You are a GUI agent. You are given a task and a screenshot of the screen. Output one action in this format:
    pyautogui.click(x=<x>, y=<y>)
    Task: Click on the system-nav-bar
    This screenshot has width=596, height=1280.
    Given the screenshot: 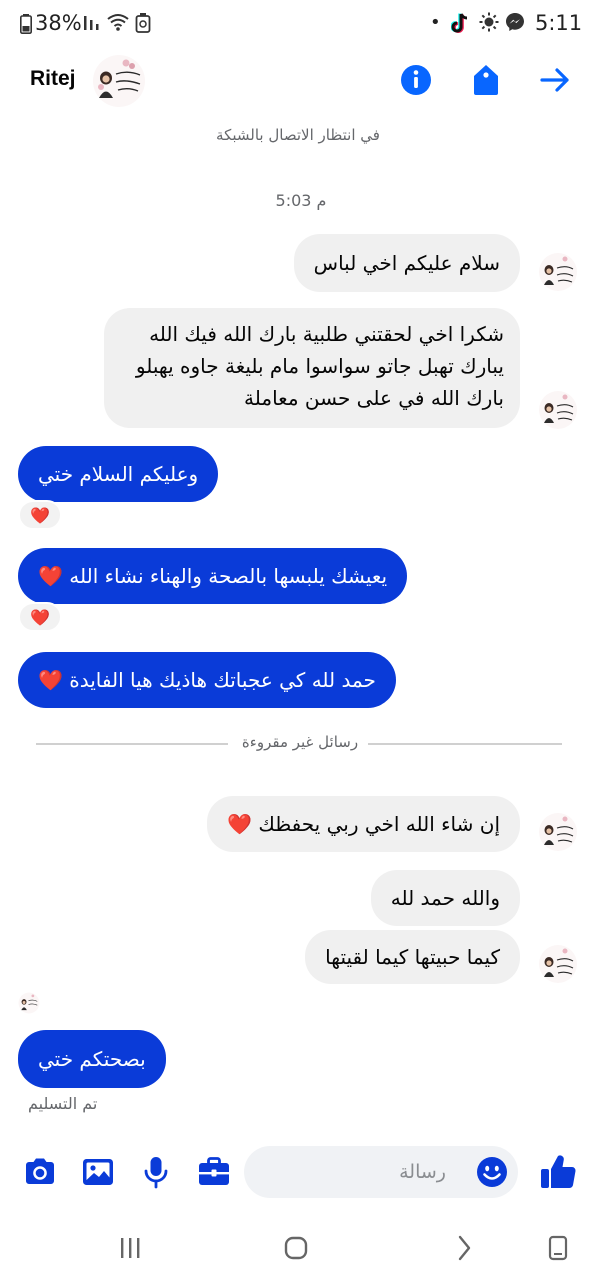 What is the action you would take?
    pyautogui.click(x=298, y=1251)
    